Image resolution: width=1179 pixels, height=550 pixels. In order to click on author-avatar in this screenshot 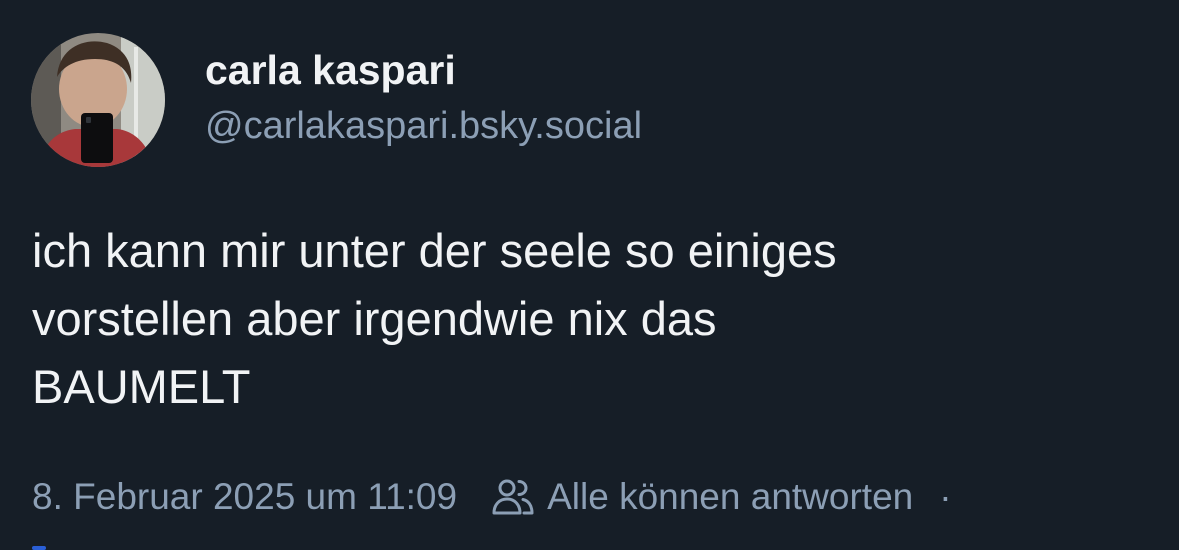, I will do `click(98, 100)`.